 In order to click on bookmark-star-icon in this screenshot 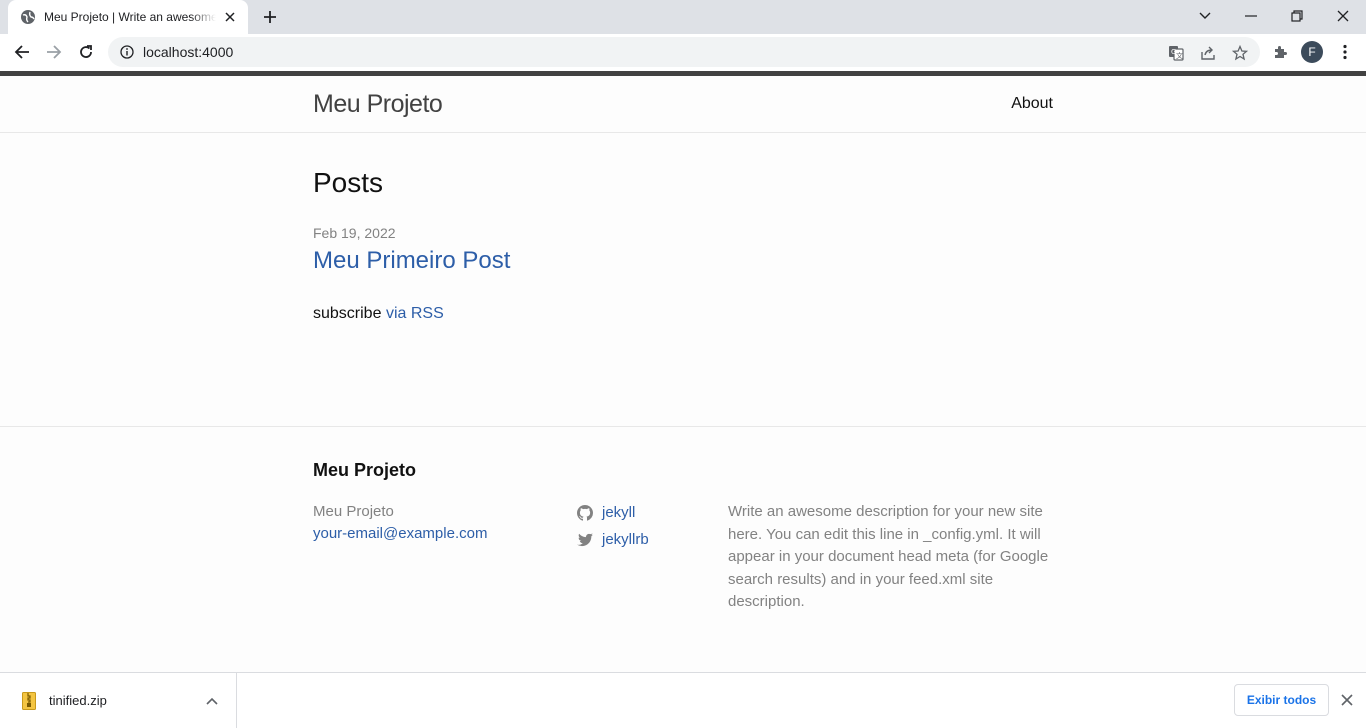, I will do `click(1240, 53)`.